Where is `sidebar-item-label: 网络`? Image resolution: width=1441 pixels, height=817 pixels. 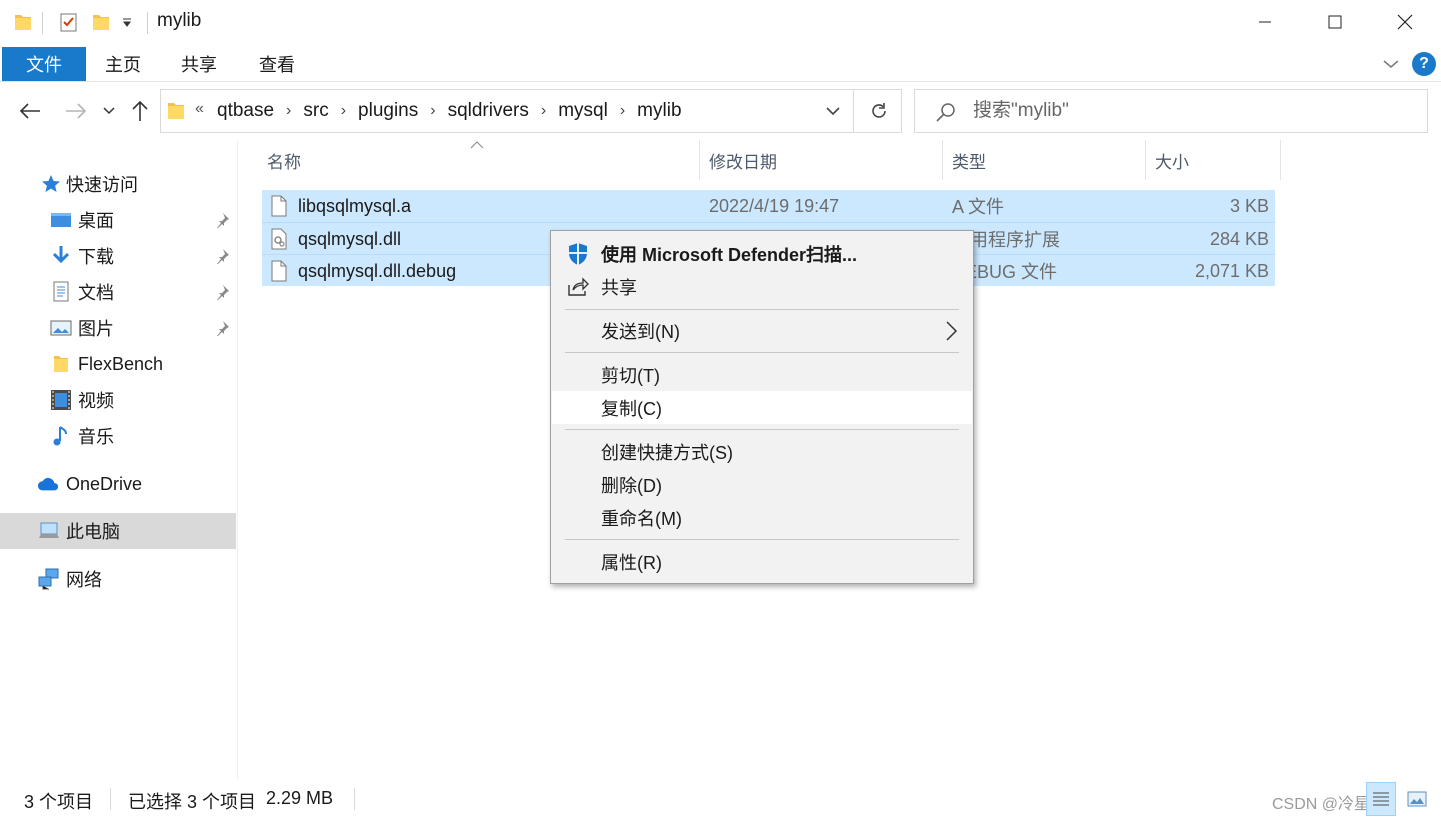
sidebar-item-label: 网络 is located at coordinates (84, 580).